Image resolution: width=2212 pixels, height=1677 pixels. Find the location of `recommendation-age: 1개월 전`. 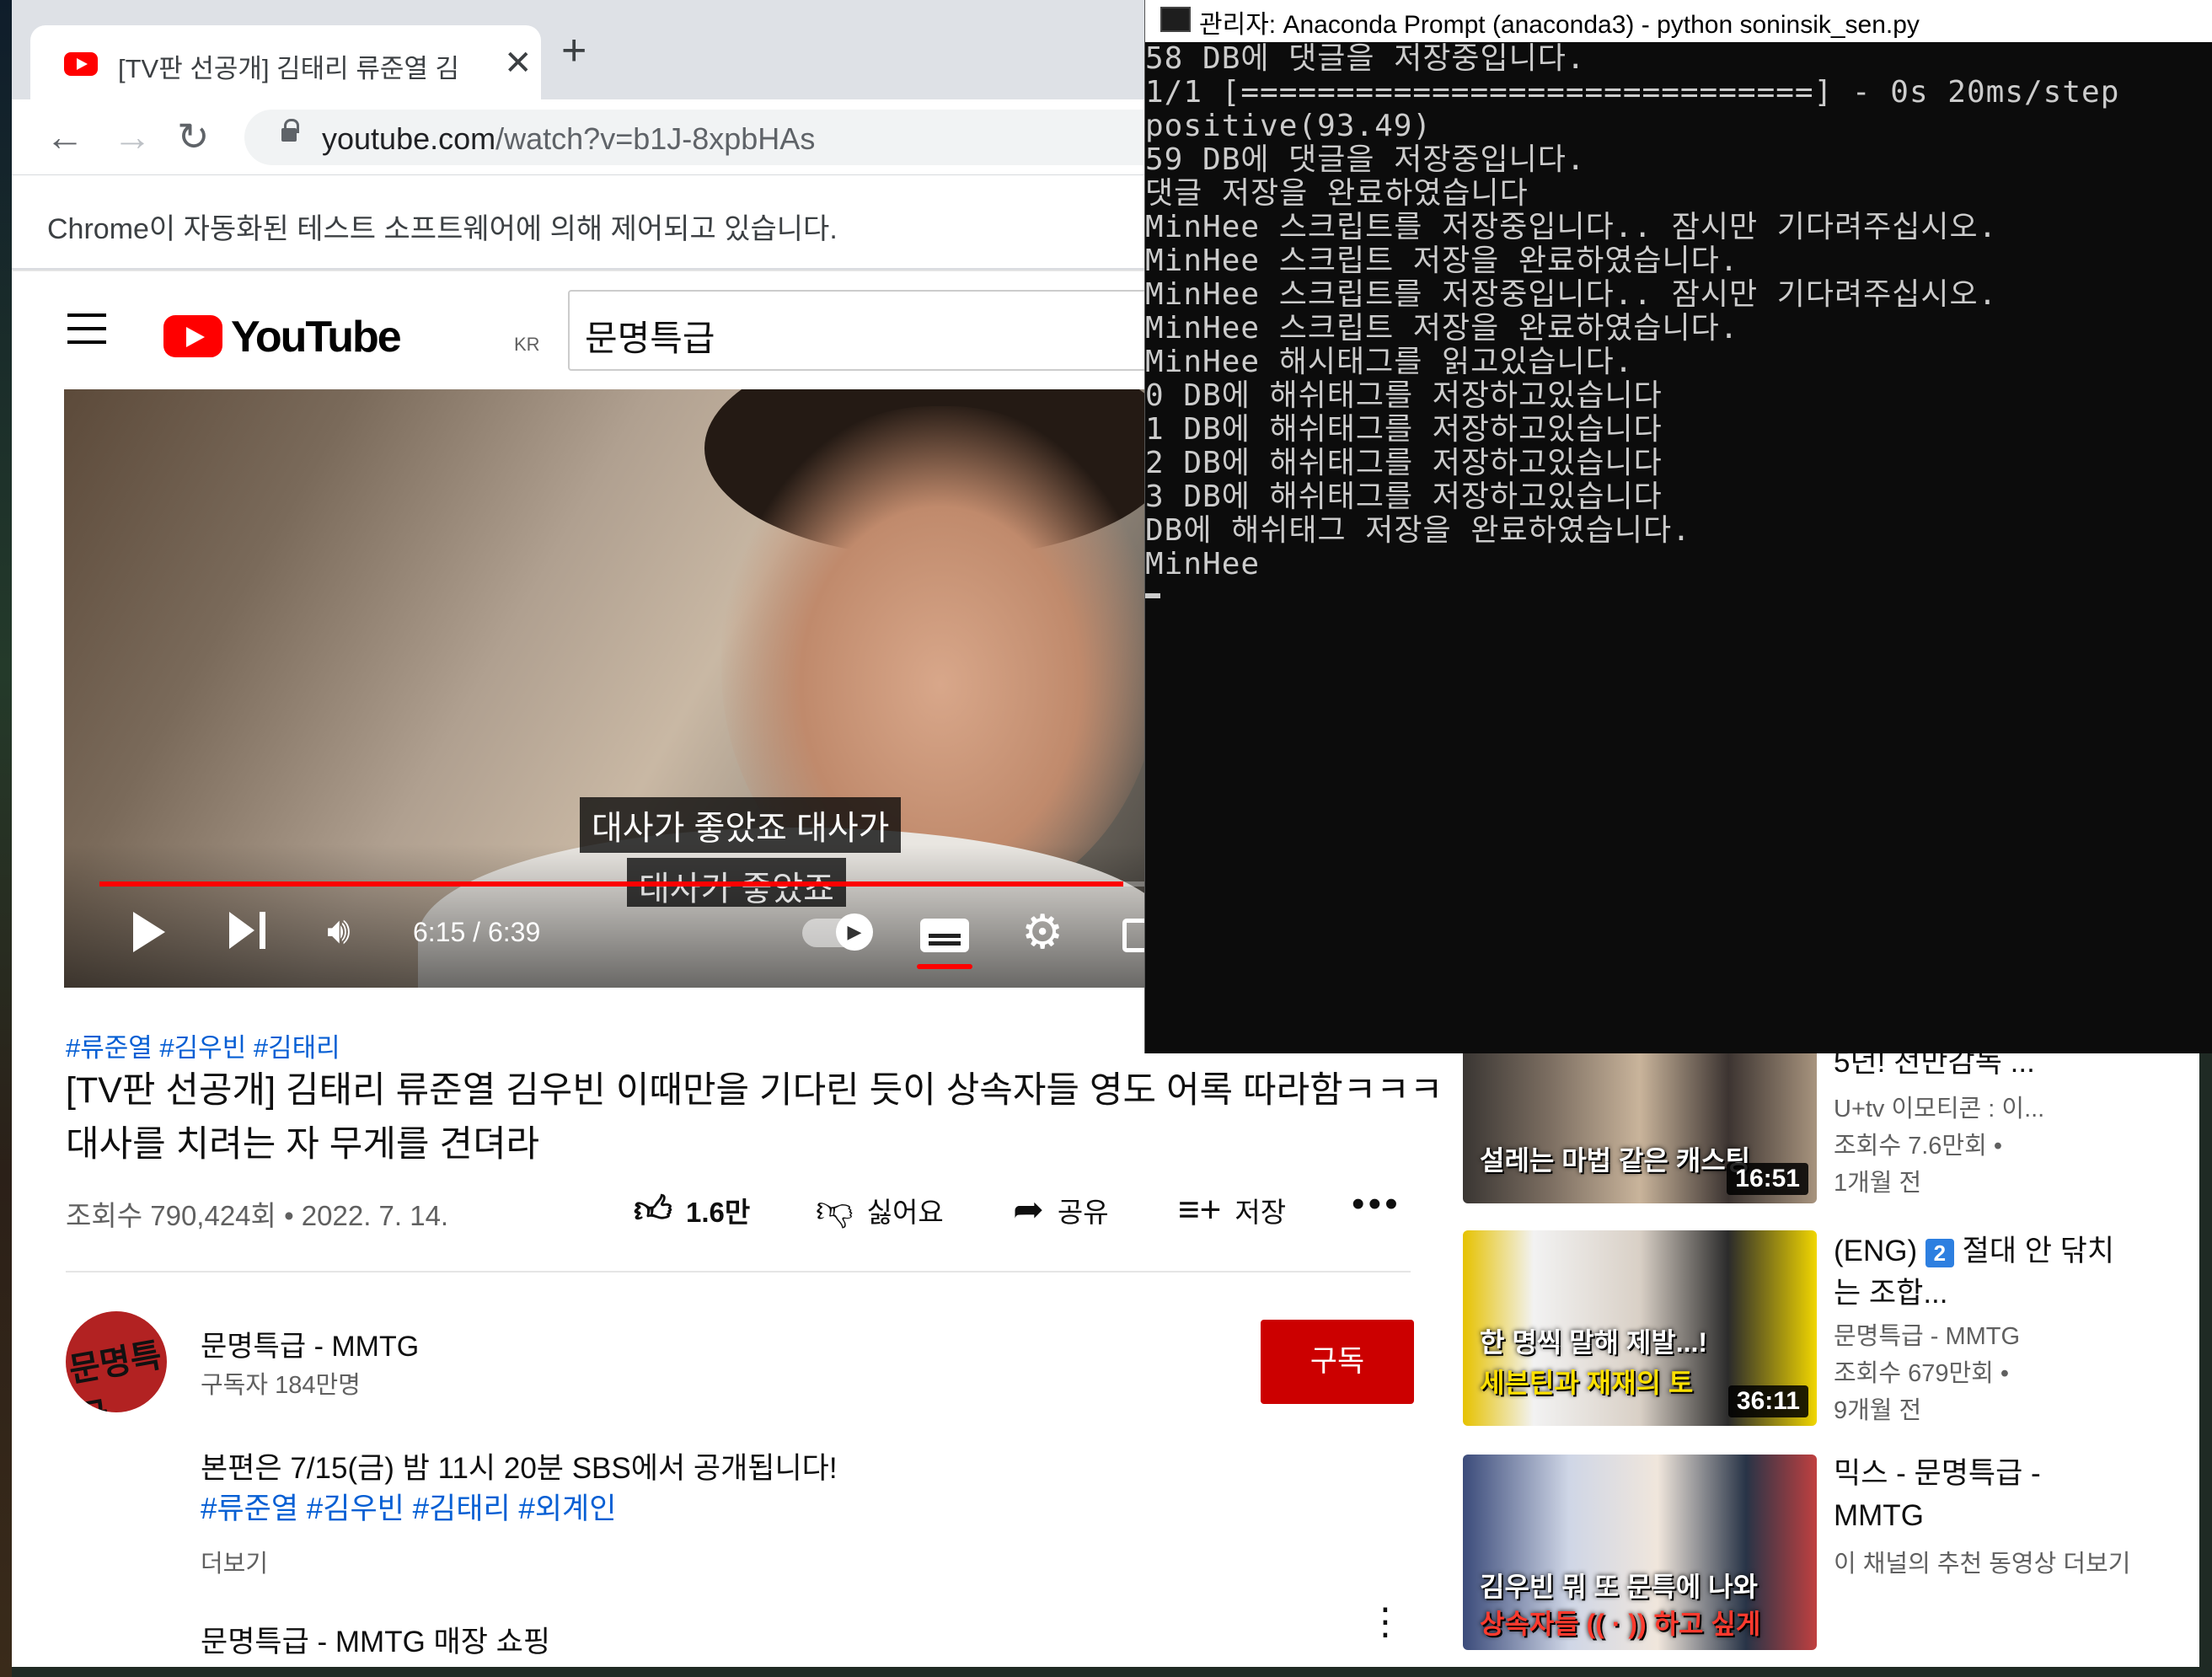

recommendation-age: 1개월 전 is located at coordinates (1878, 1183).